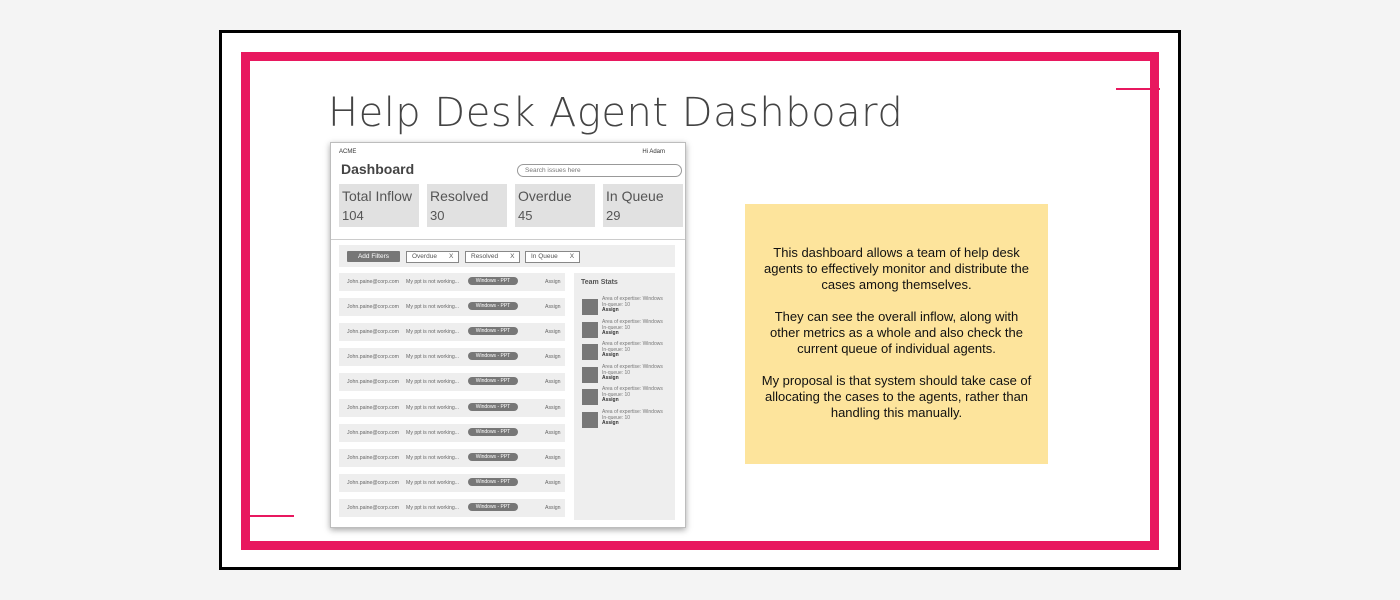  What do you see at coordinates (353, 215) in the screenshot?
I see `stat-value: 104` at bounding box center [353, 215].